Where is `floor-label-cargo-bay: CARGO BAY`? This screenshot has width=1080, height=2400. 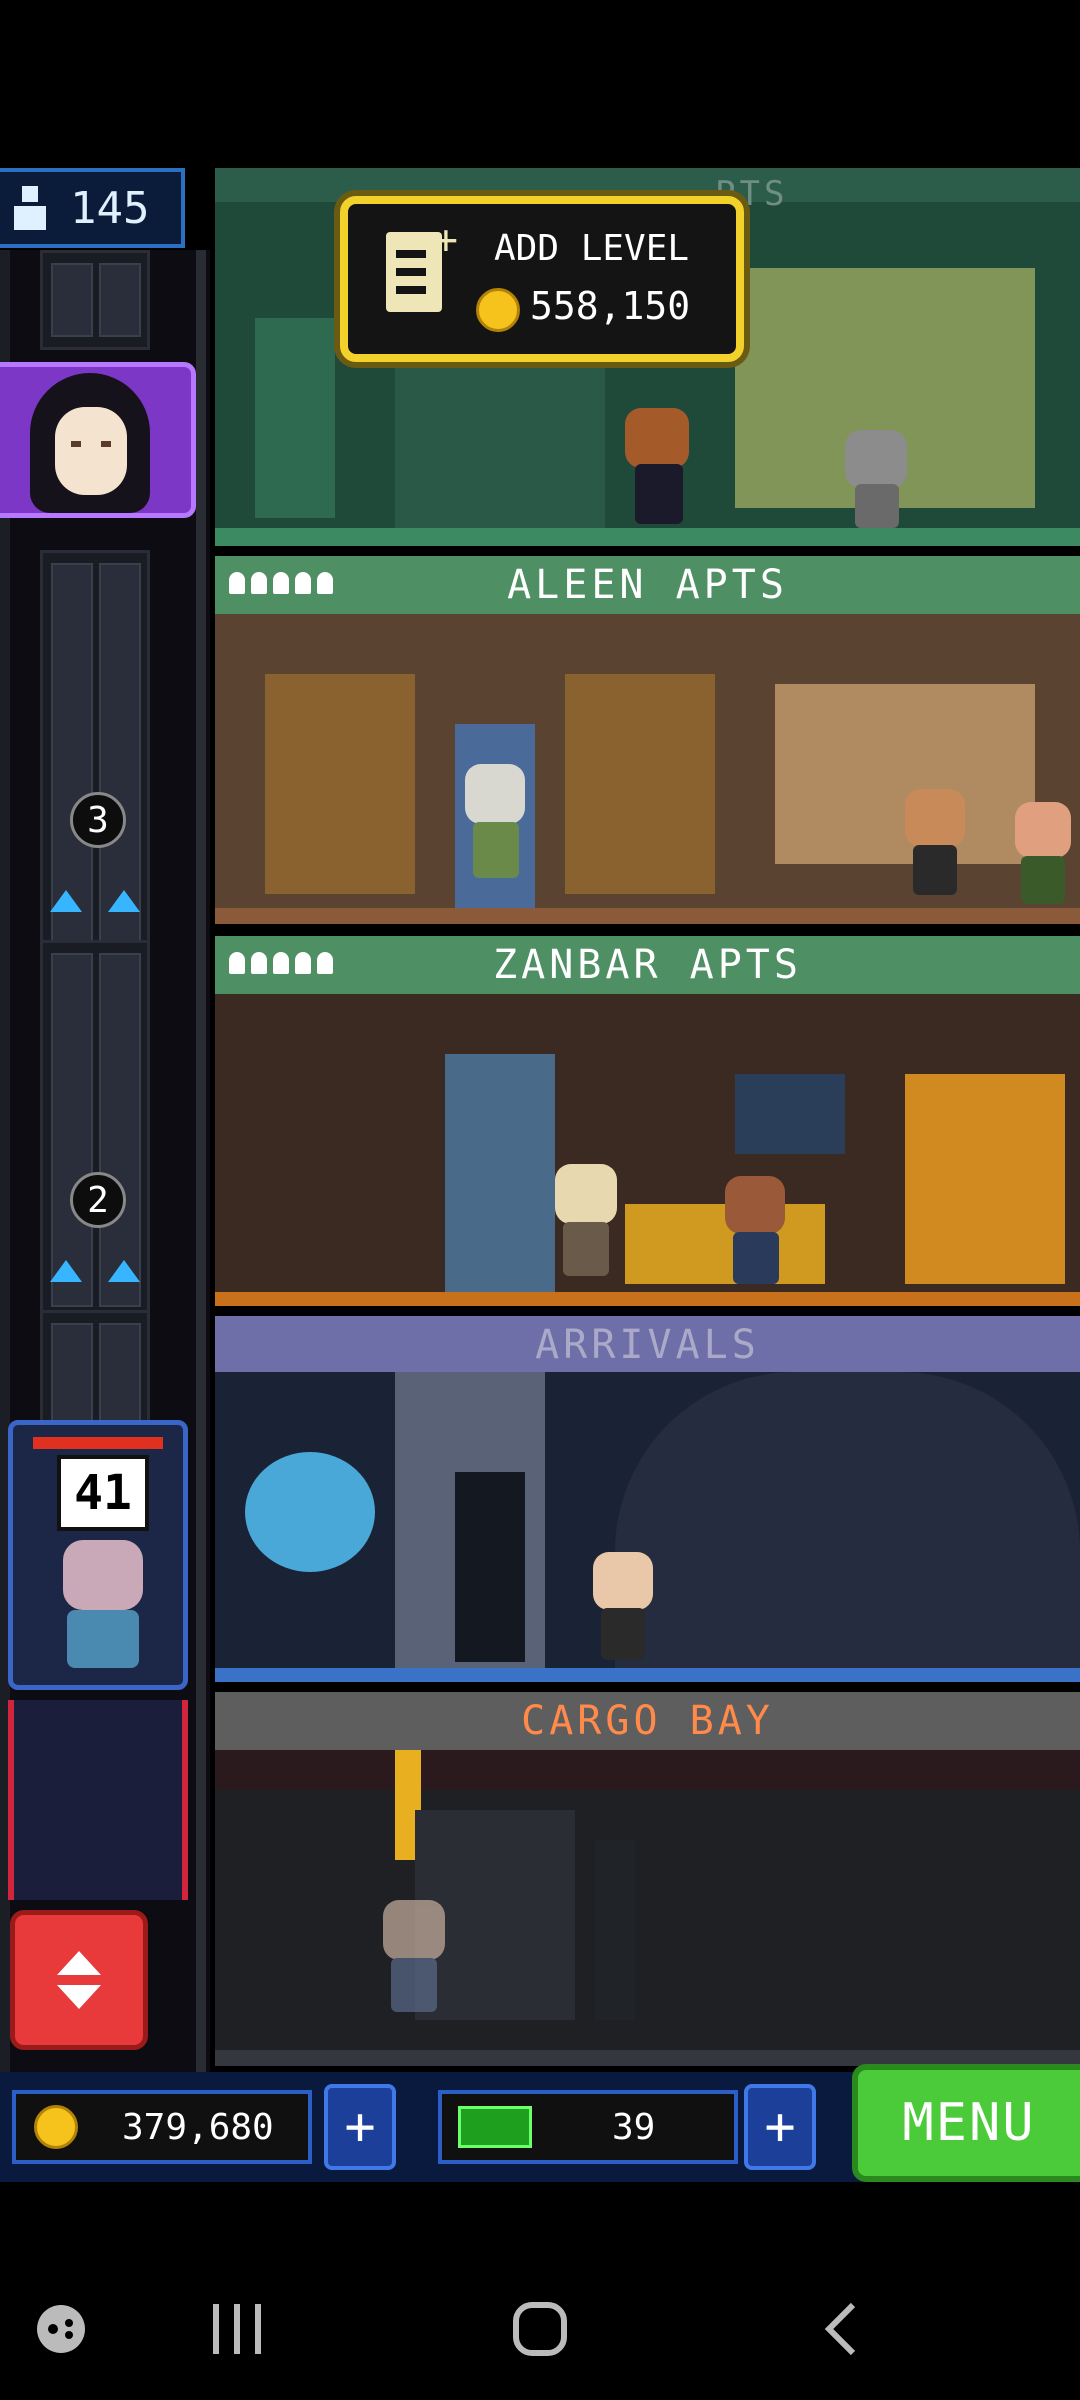
floor-label-cargo-bay: CARGO BAY is located at coordinates (647, 1721).